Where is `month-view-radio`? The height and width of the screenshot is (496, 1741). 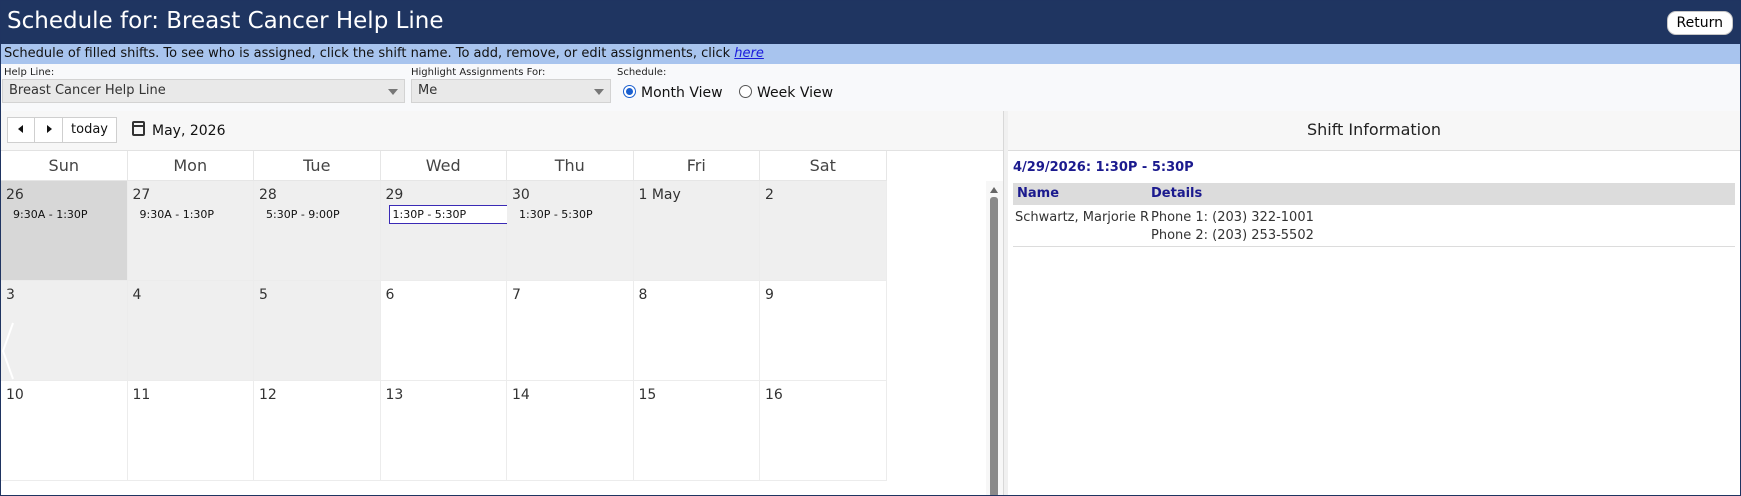 month-view-radio is located at coordinates (629, 91).